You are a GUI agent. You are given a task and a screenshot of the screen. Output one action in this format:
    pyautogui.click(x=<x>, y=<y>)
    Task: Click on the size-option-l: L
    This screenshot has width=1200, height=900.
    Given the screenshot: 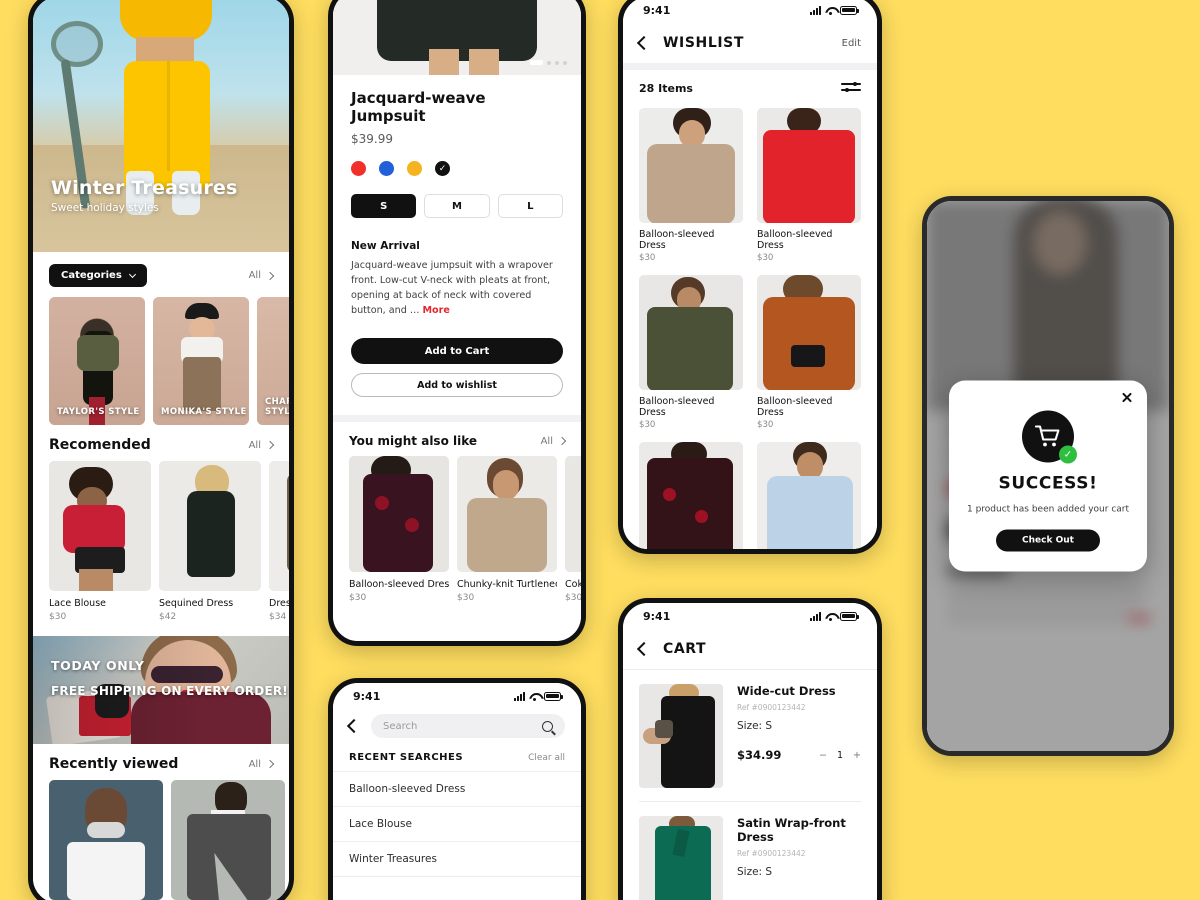 What is the action you would take?
    pyautogui.click(x=530, y=206)
    